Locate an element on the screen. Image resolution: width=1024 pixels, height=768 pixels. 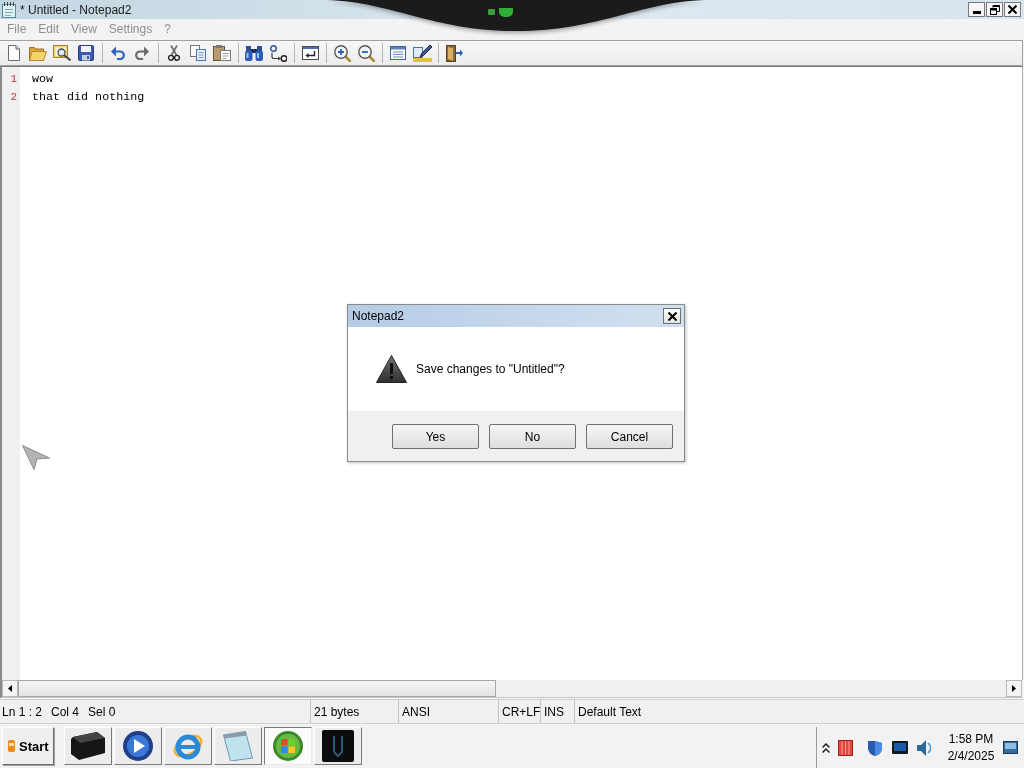
cursor-icon is located at coordinates (36, 457).